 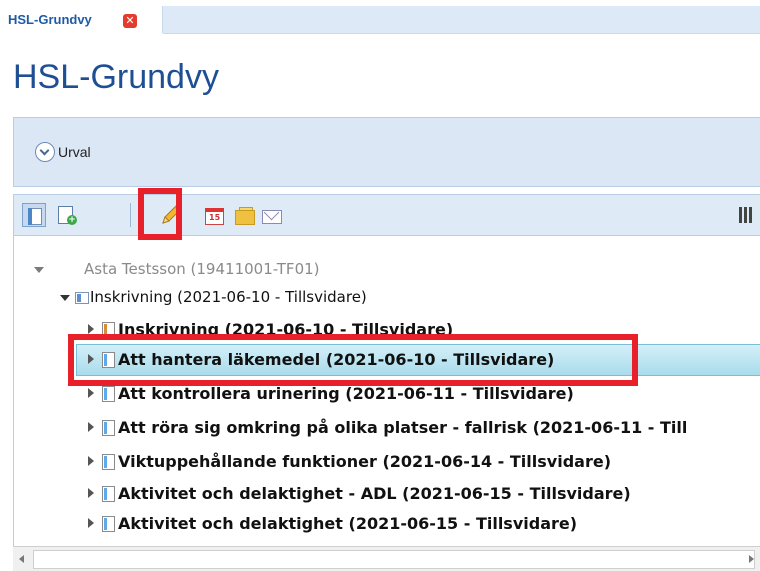 What do you see at coordinates (50, 19) in the screenshot?
I see `tab-label: HSL-Grundvy` at bounding box center [50, 19].